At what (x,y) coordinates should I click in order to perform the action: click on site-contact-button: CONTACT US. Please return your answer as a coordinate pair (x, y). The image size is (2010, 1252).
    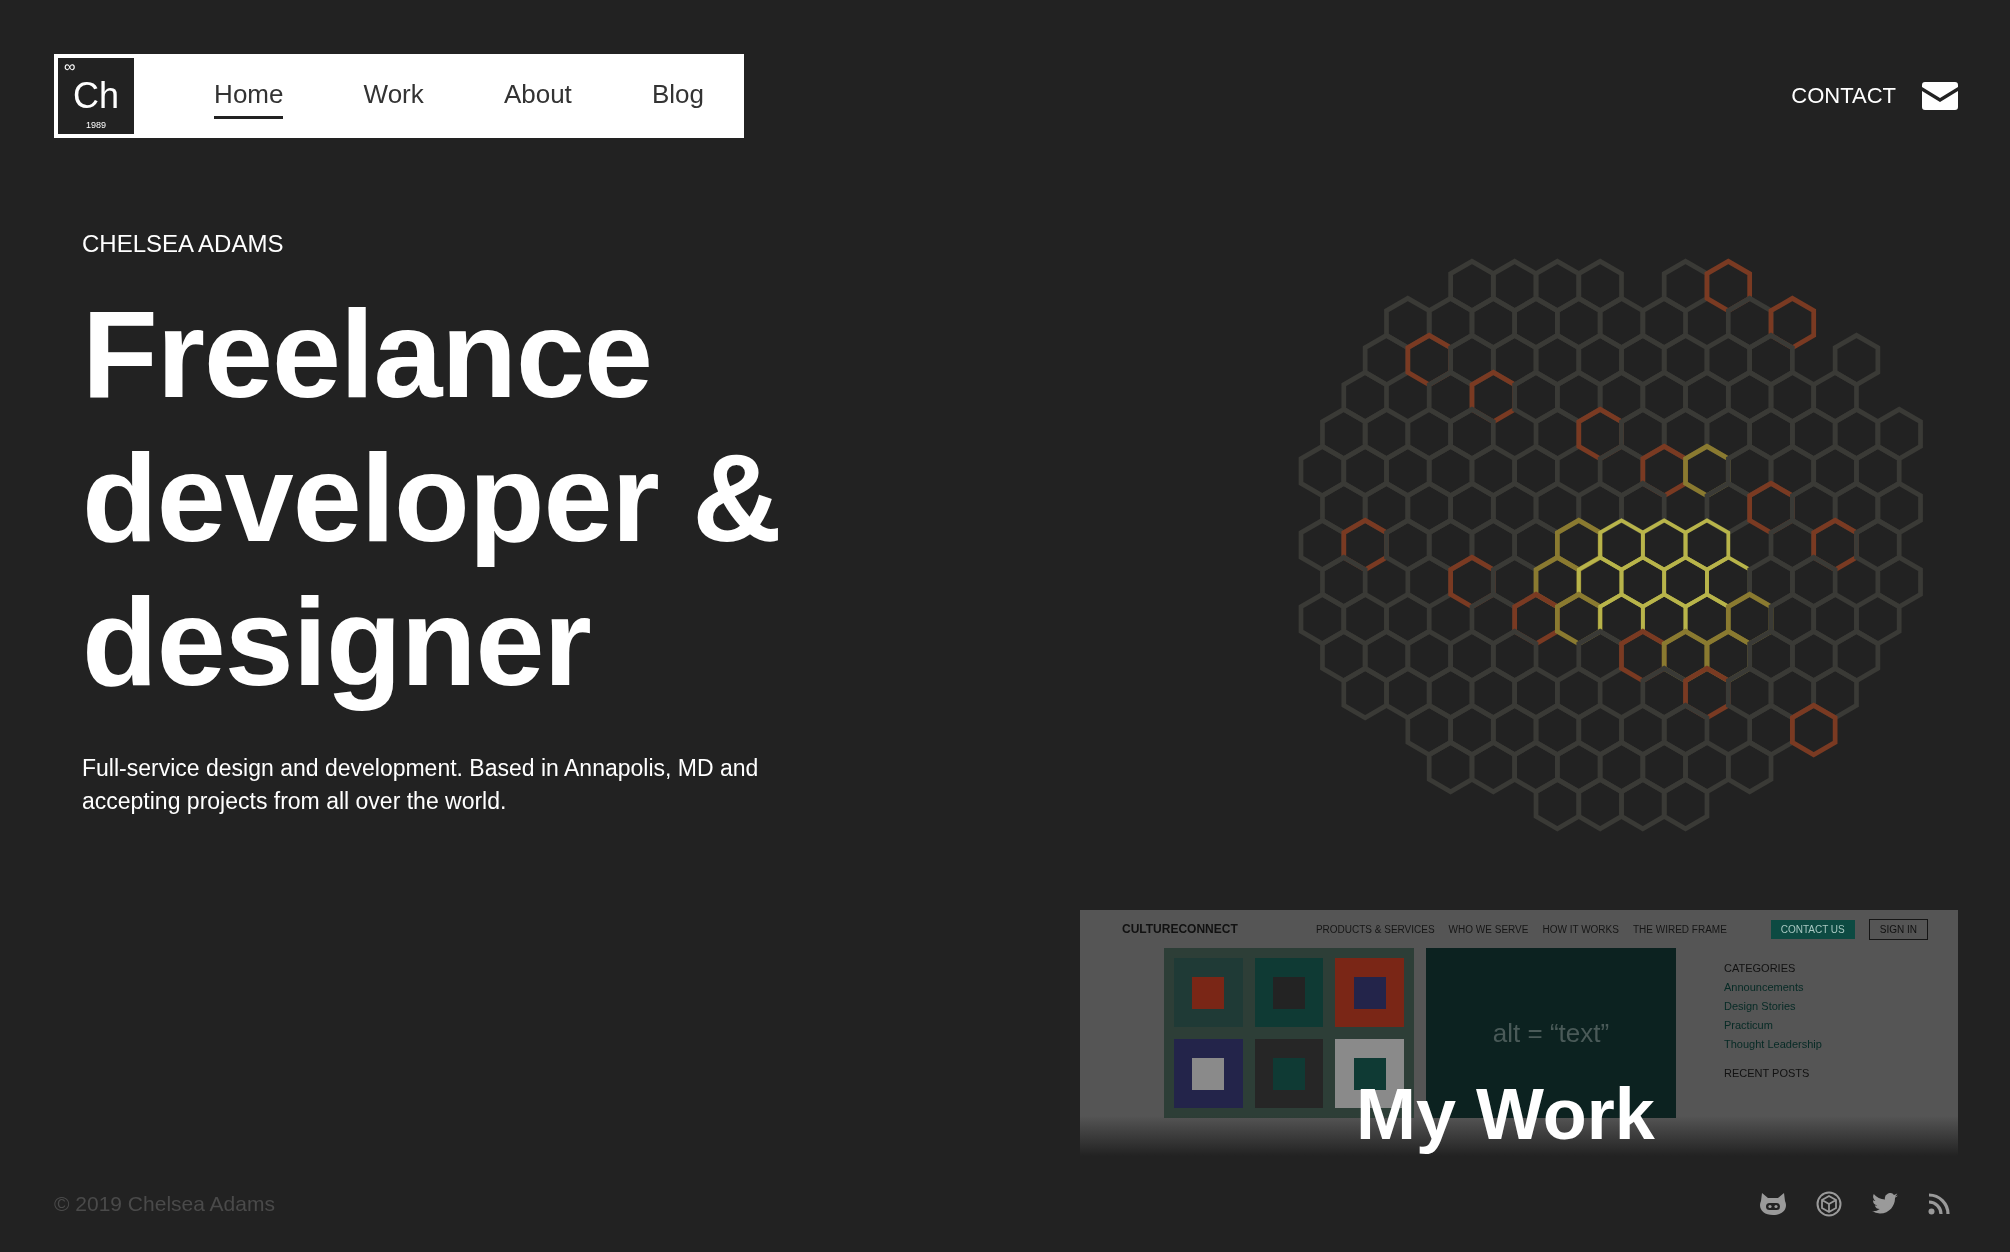
    Looking at the image, I should click on (1812, 929).